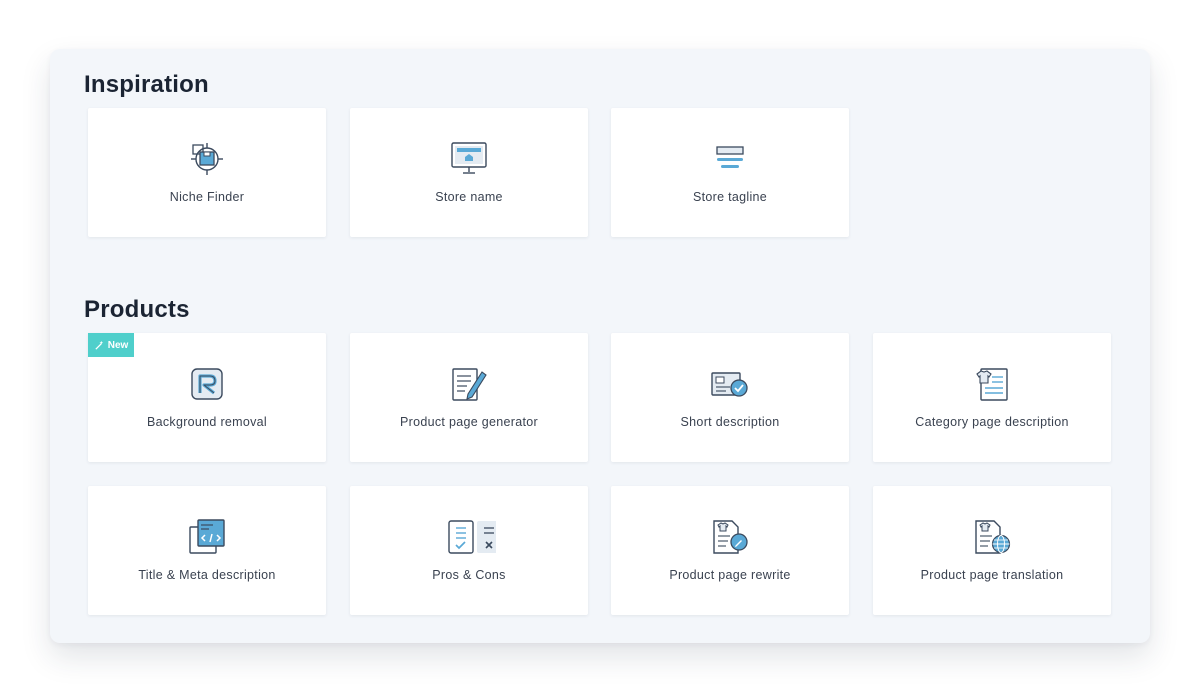 Image resolution: width=1200 pixels, height=693 pixels. I want to click on card-product-page-generator: Product page generator, so click(469, 397).